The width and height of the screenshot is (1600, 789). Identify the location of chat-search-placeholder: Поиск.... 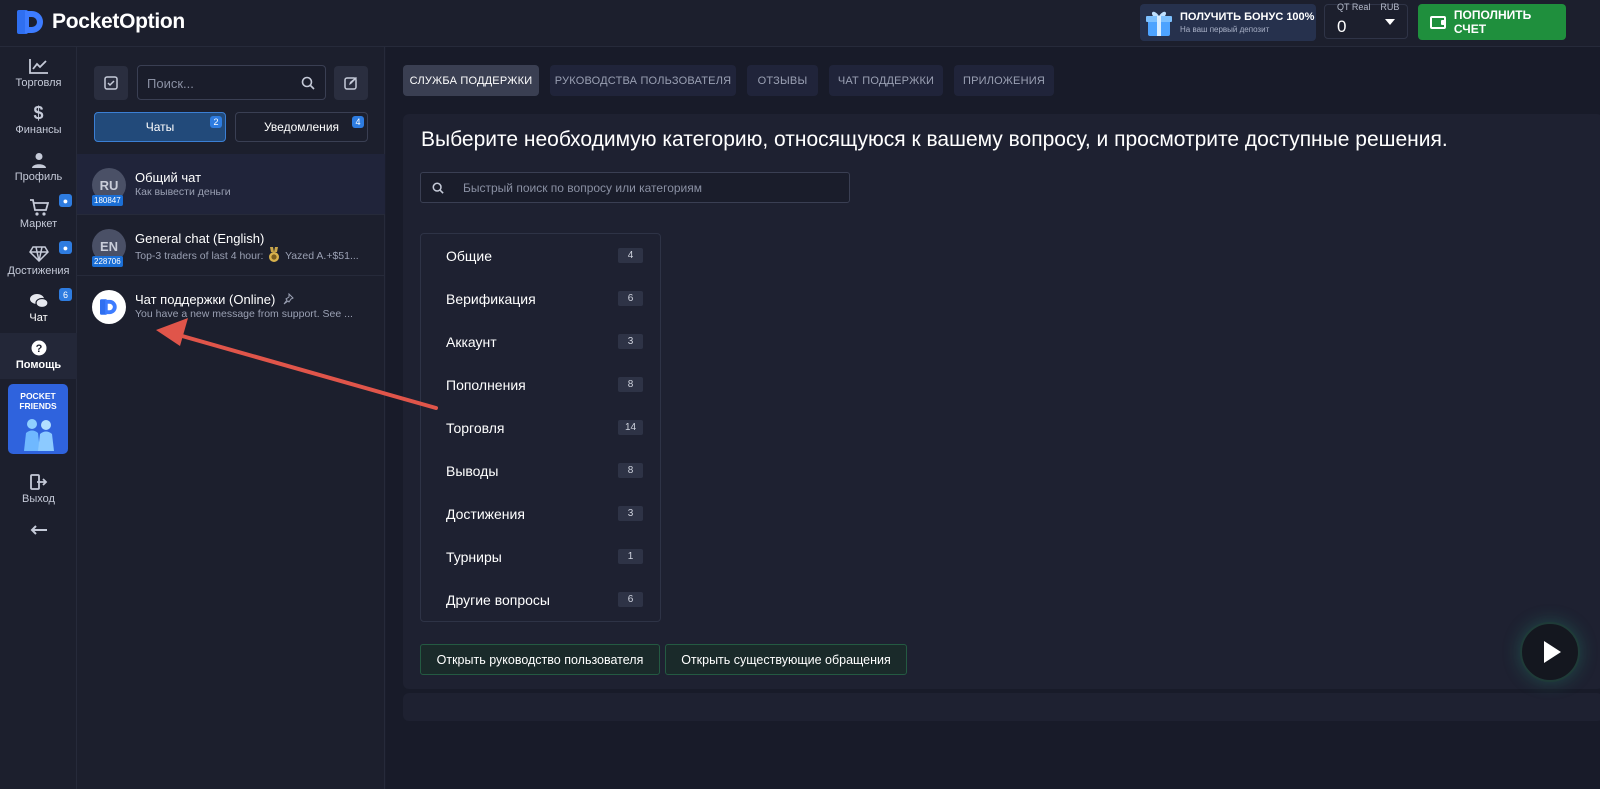
(170, 83).